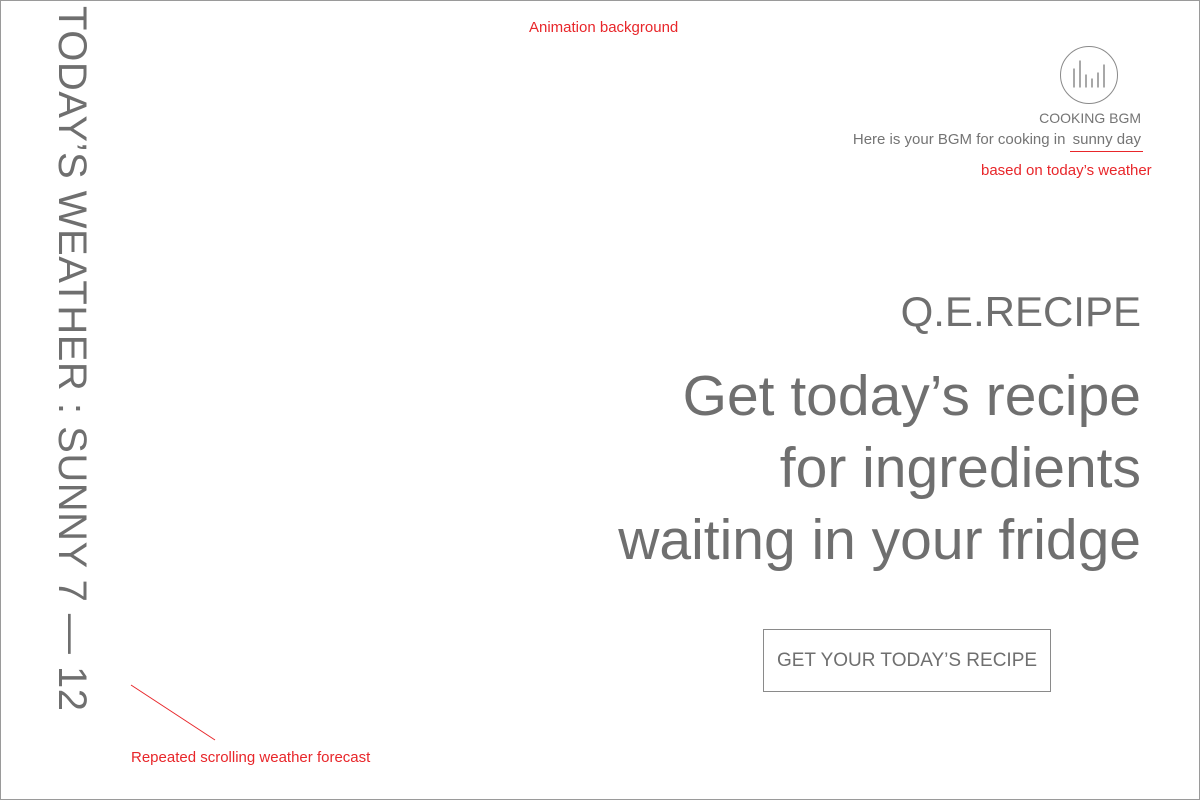  What do you see at coordinates (879, 540) in the screenshot?
I see `headline-line: waiting in your fridge` at bounding box center [879, 540].